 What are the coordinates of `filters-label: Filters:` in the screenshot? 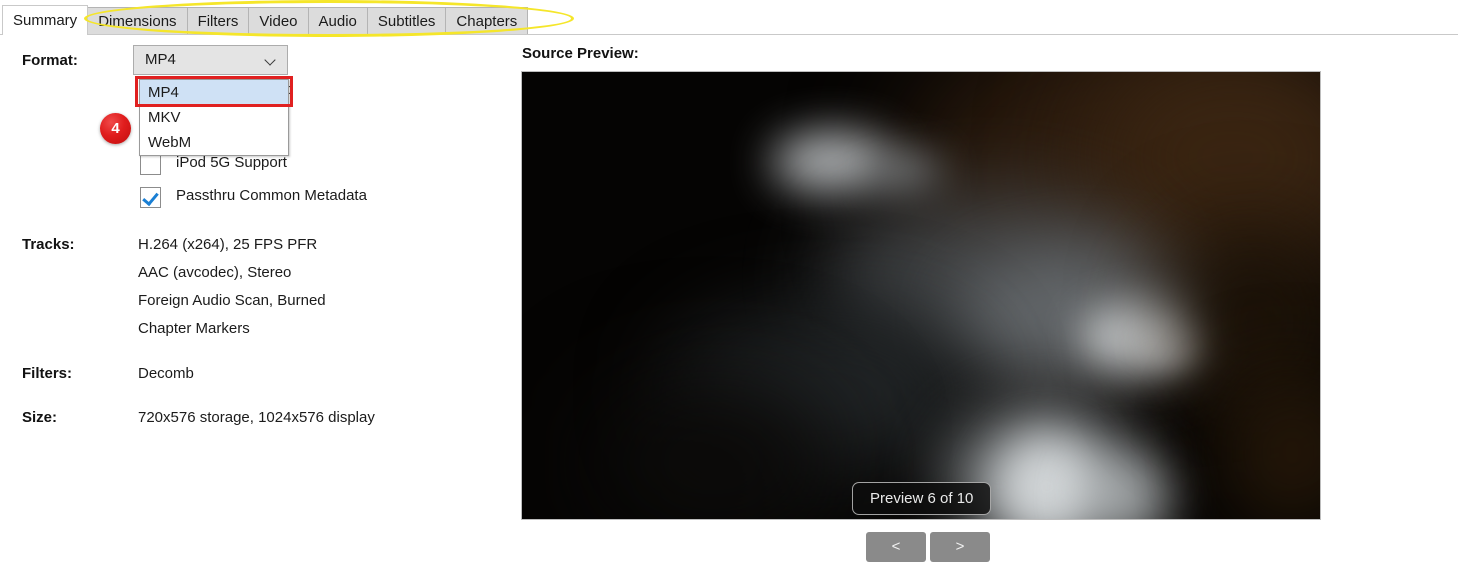 It's located at (47, 373).